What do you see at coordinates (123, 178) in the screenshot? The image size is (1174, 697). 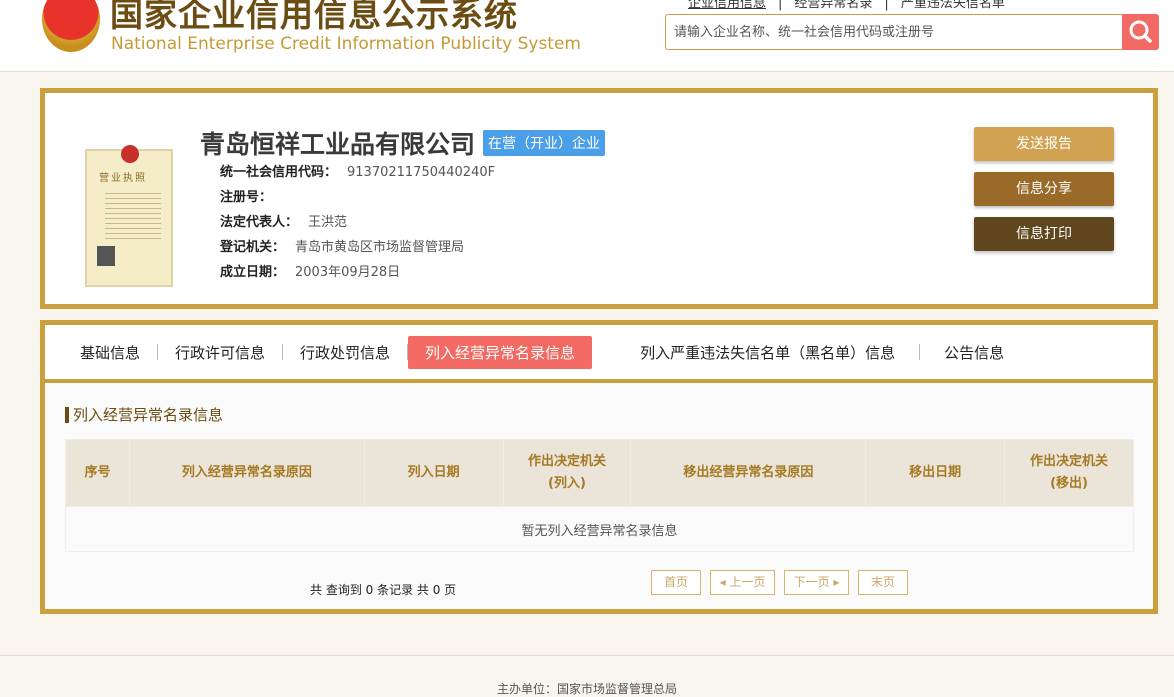 I see `license-title: 营业执照` at bounding box center [123, 178].